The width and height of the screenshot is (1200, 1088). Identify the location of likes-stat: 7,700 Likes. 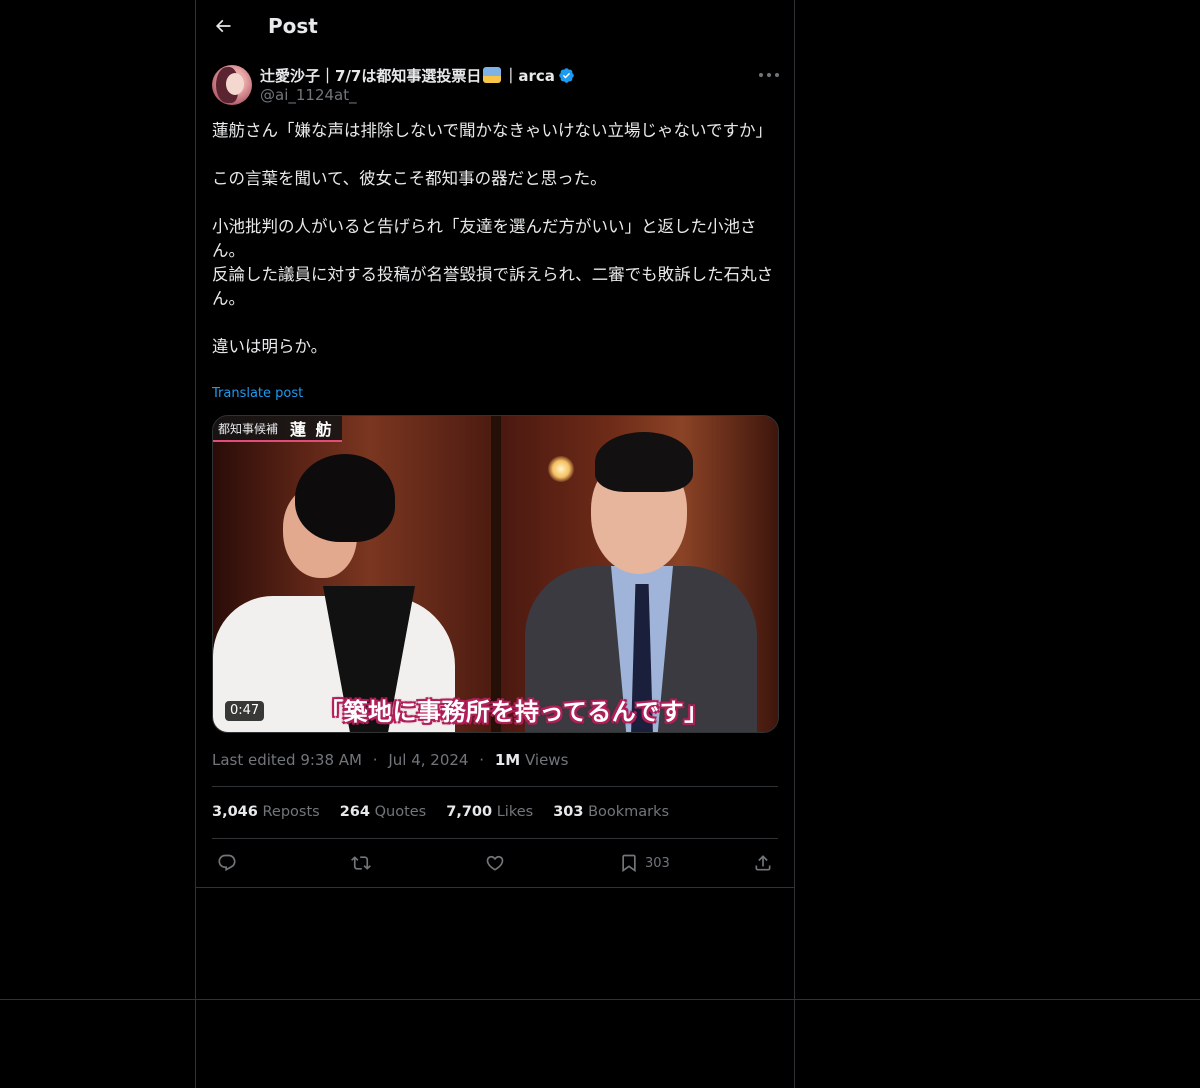
(489, 812).